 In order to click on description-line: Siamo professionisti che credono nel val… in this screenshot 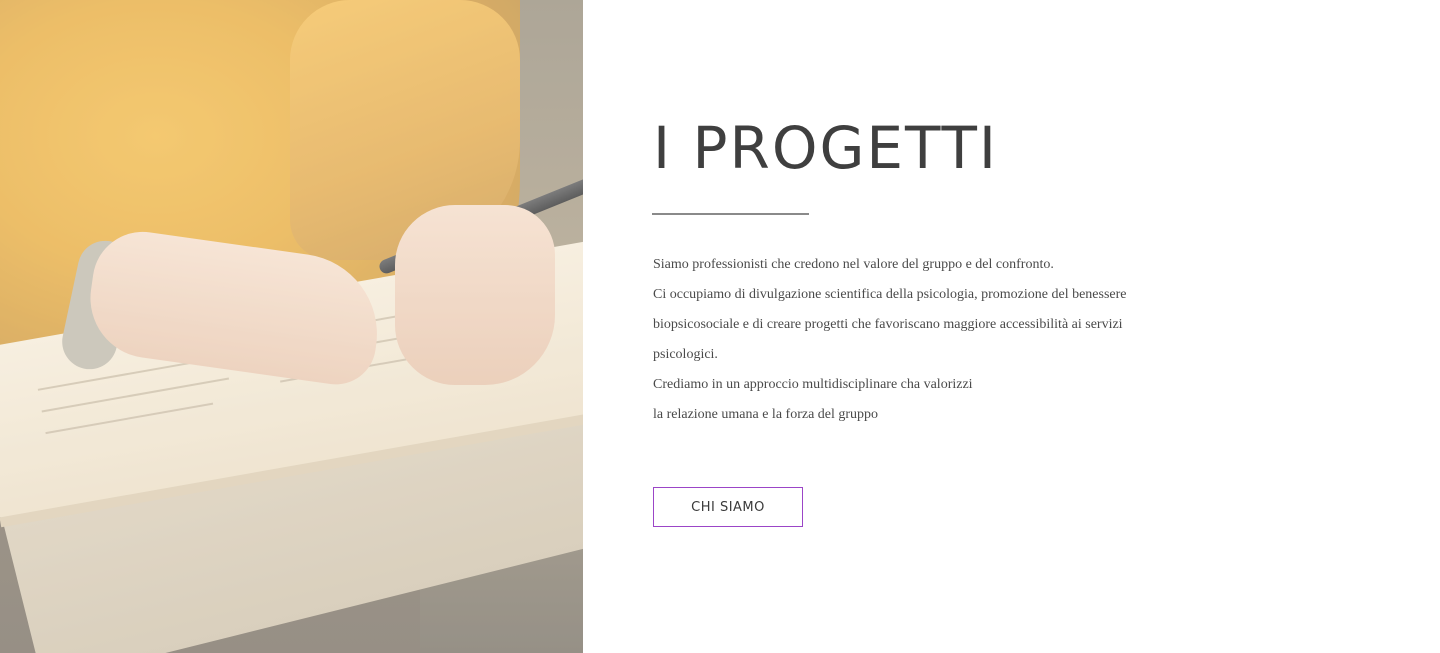, I will do `click(853, 264)`.